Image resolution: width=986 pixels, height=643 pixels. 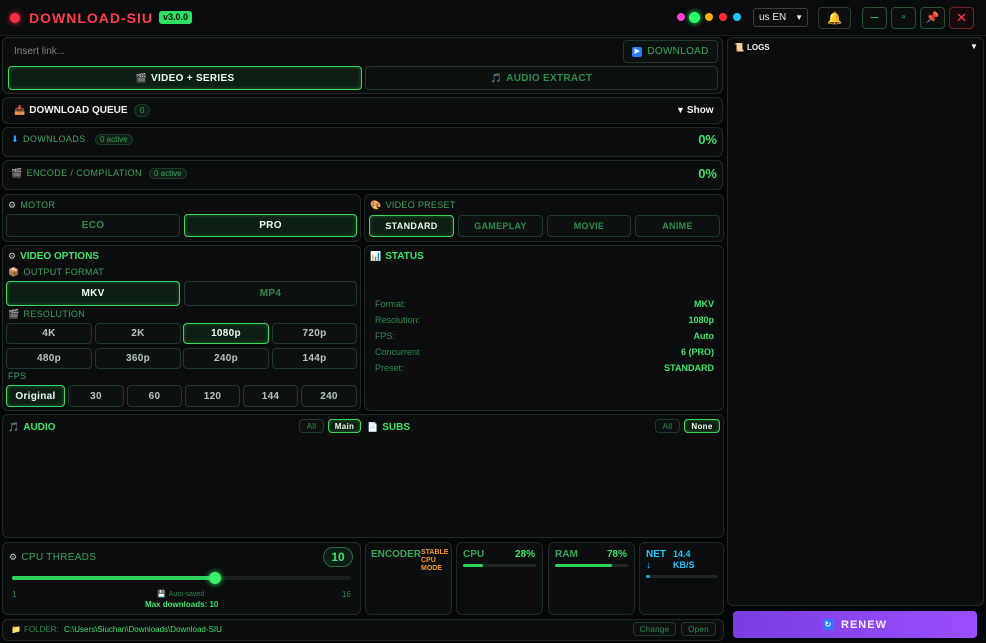 I want to click on audio-main-button: Main, so click(x=344, y=426).